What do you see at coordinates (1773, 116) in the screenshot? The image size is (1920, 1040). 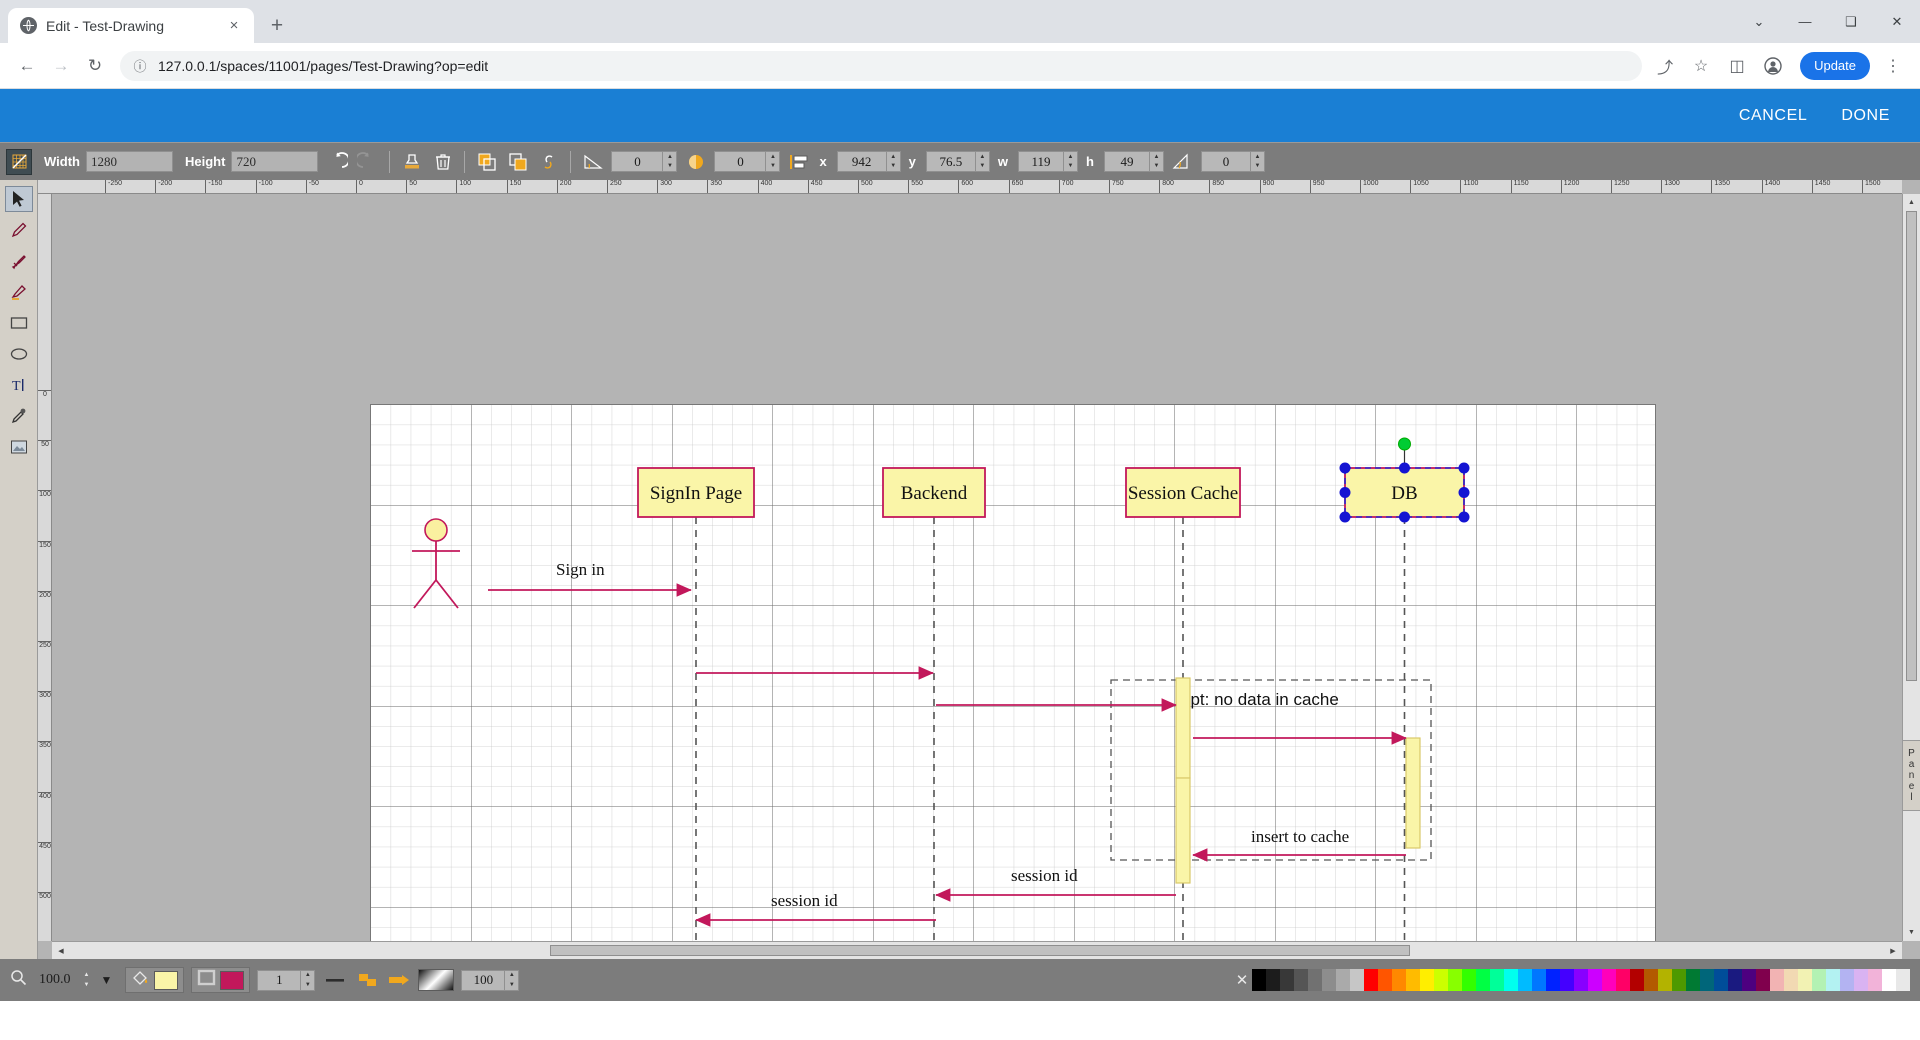 I see `cancel-button: CANCEL` at bounding box center [1773, 116].